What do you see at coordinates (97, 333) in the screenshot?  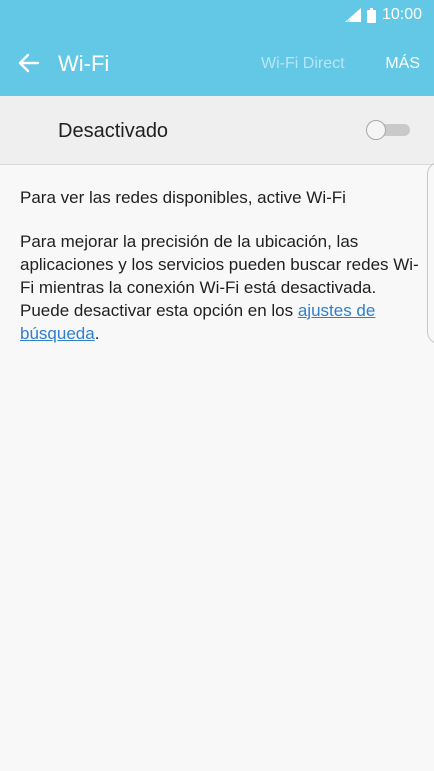 I see `location-accuracy-end: .` at bounding box center [97, 333].